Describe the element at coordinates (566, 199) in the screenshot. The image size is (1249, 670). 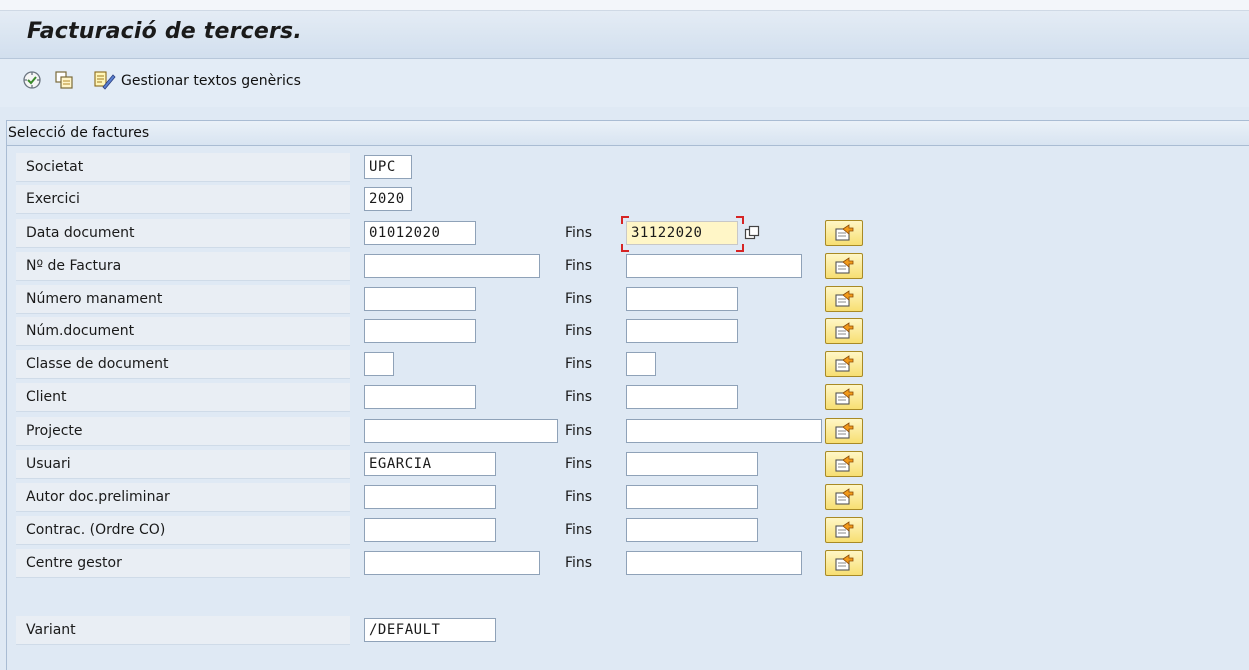
I see `selection-row: Exercici 2020` at that location.